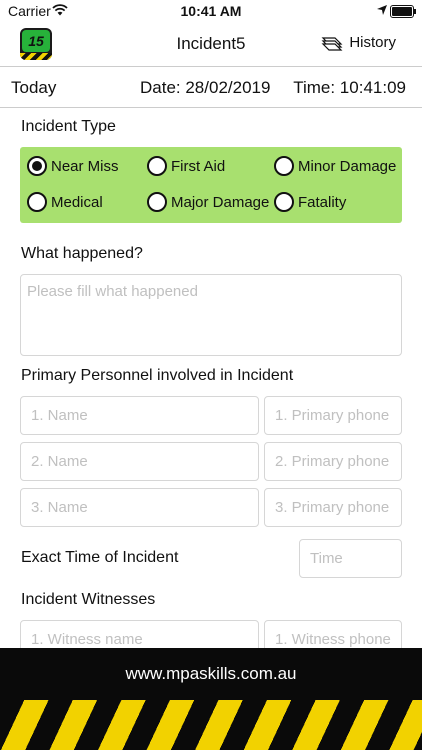 The image size is (422, 750). I want to click on personnel-name-2-input, so click(139, 461).